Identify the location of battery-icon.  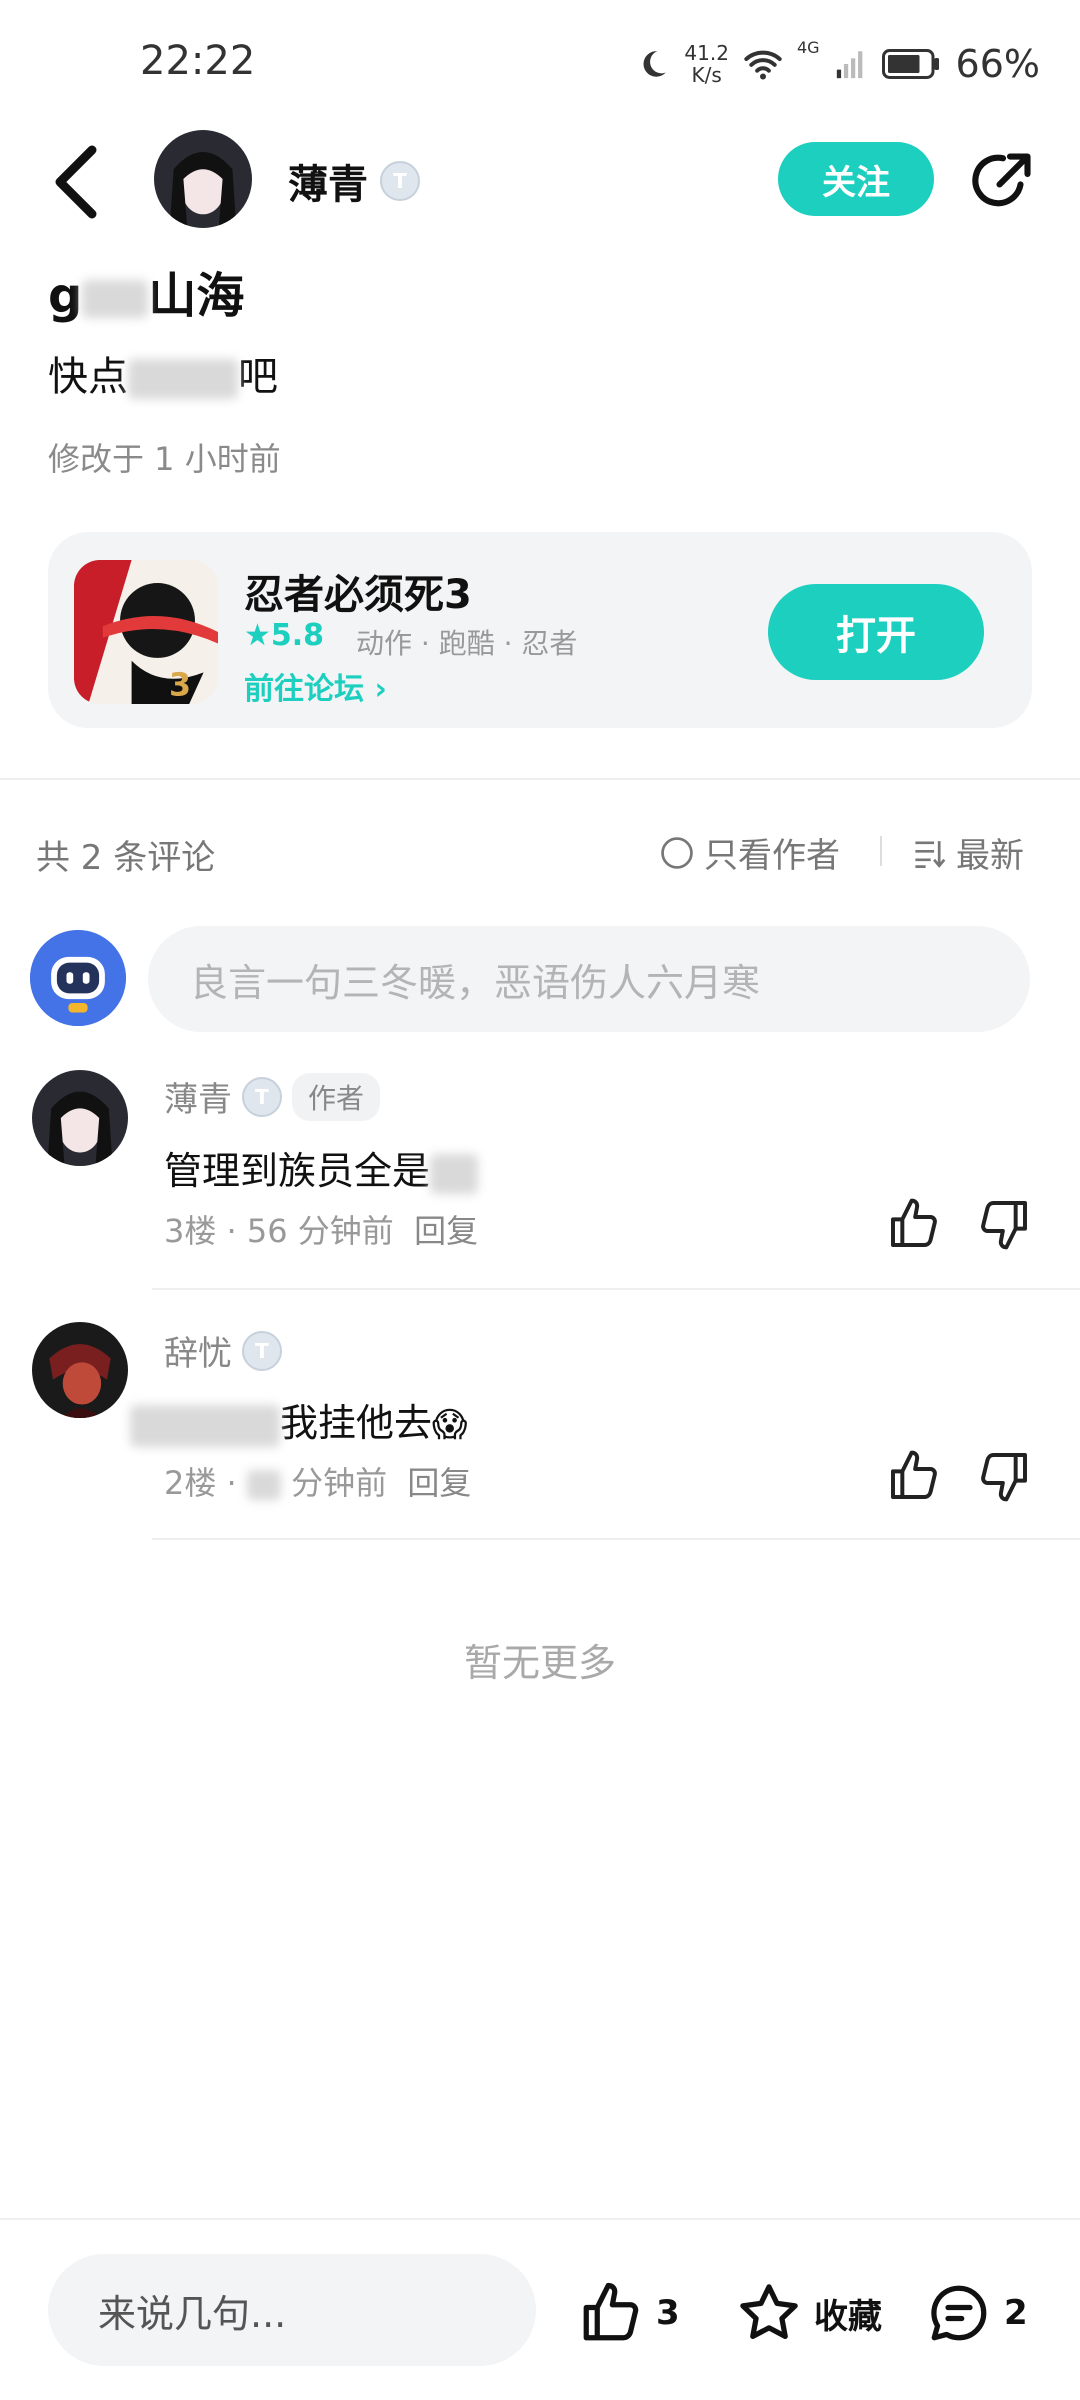
(910, 64).